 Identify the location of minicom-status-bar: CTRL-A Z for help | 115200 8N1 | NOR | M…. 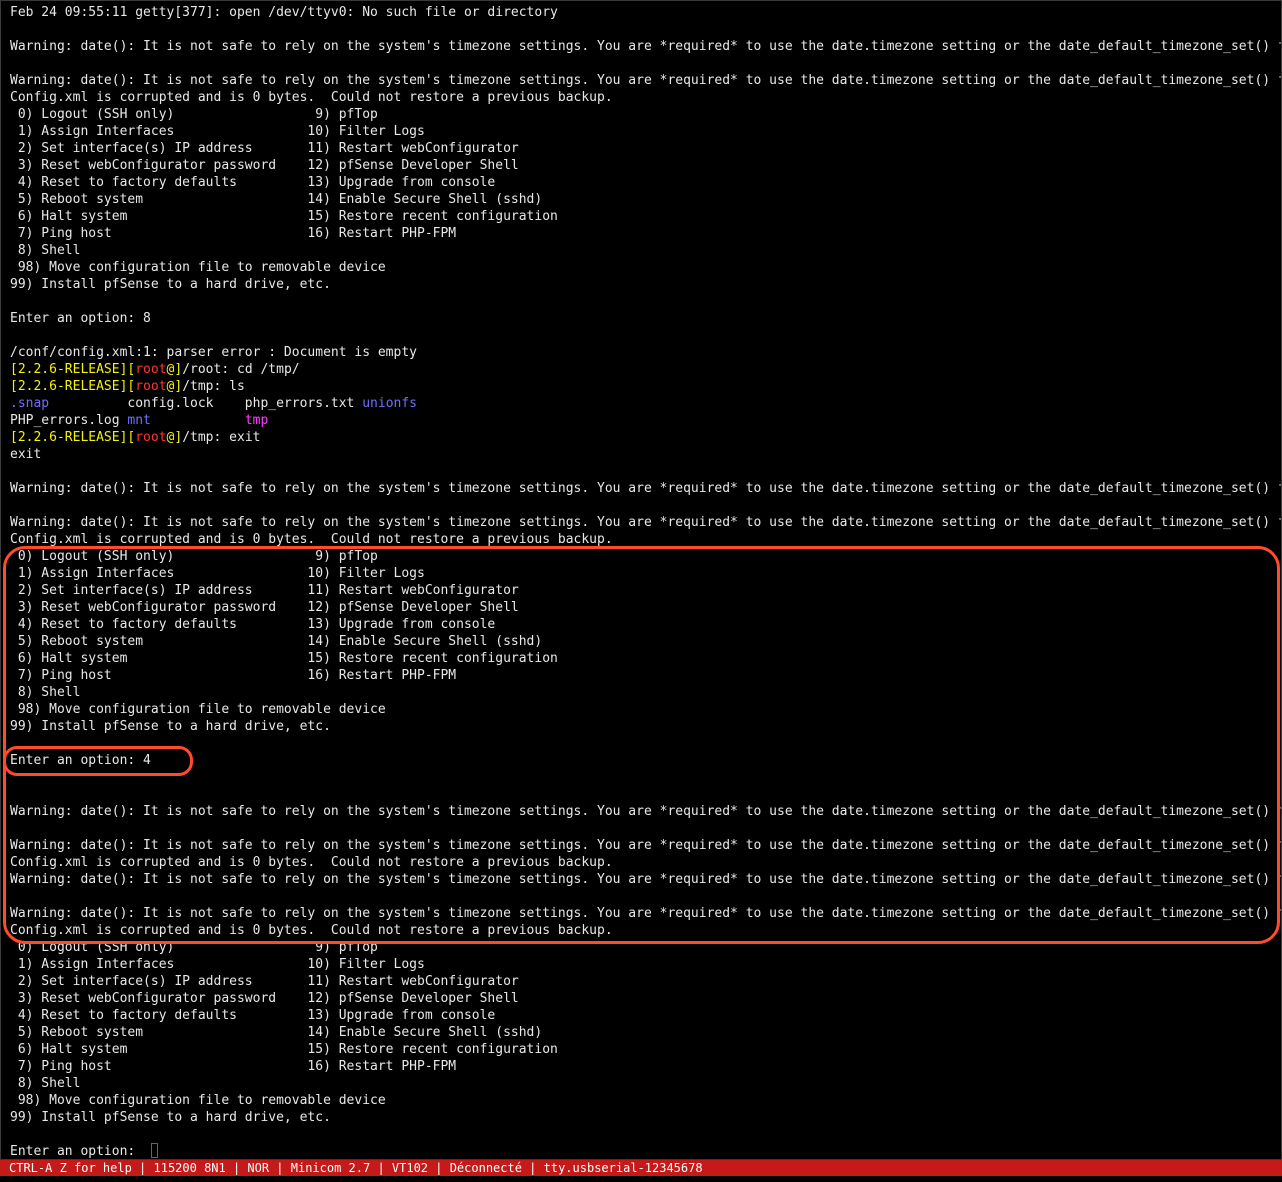
(641, 1168).